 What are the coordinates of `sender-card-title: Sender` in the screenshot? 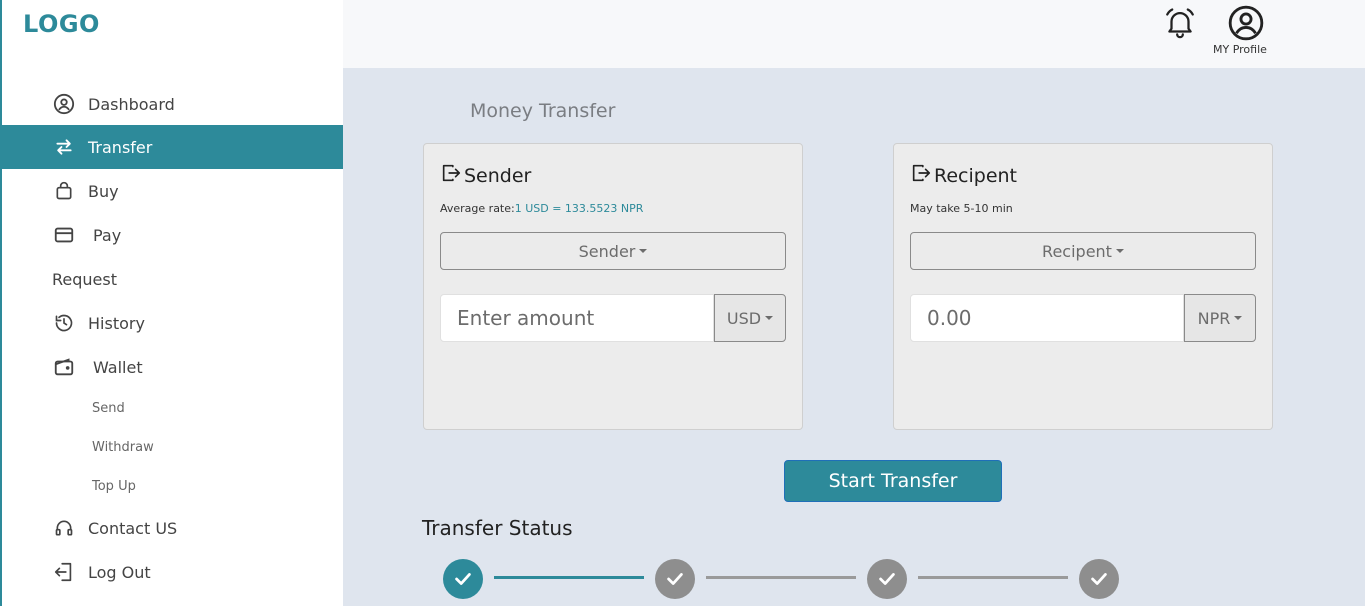 It's located at (485, 175).